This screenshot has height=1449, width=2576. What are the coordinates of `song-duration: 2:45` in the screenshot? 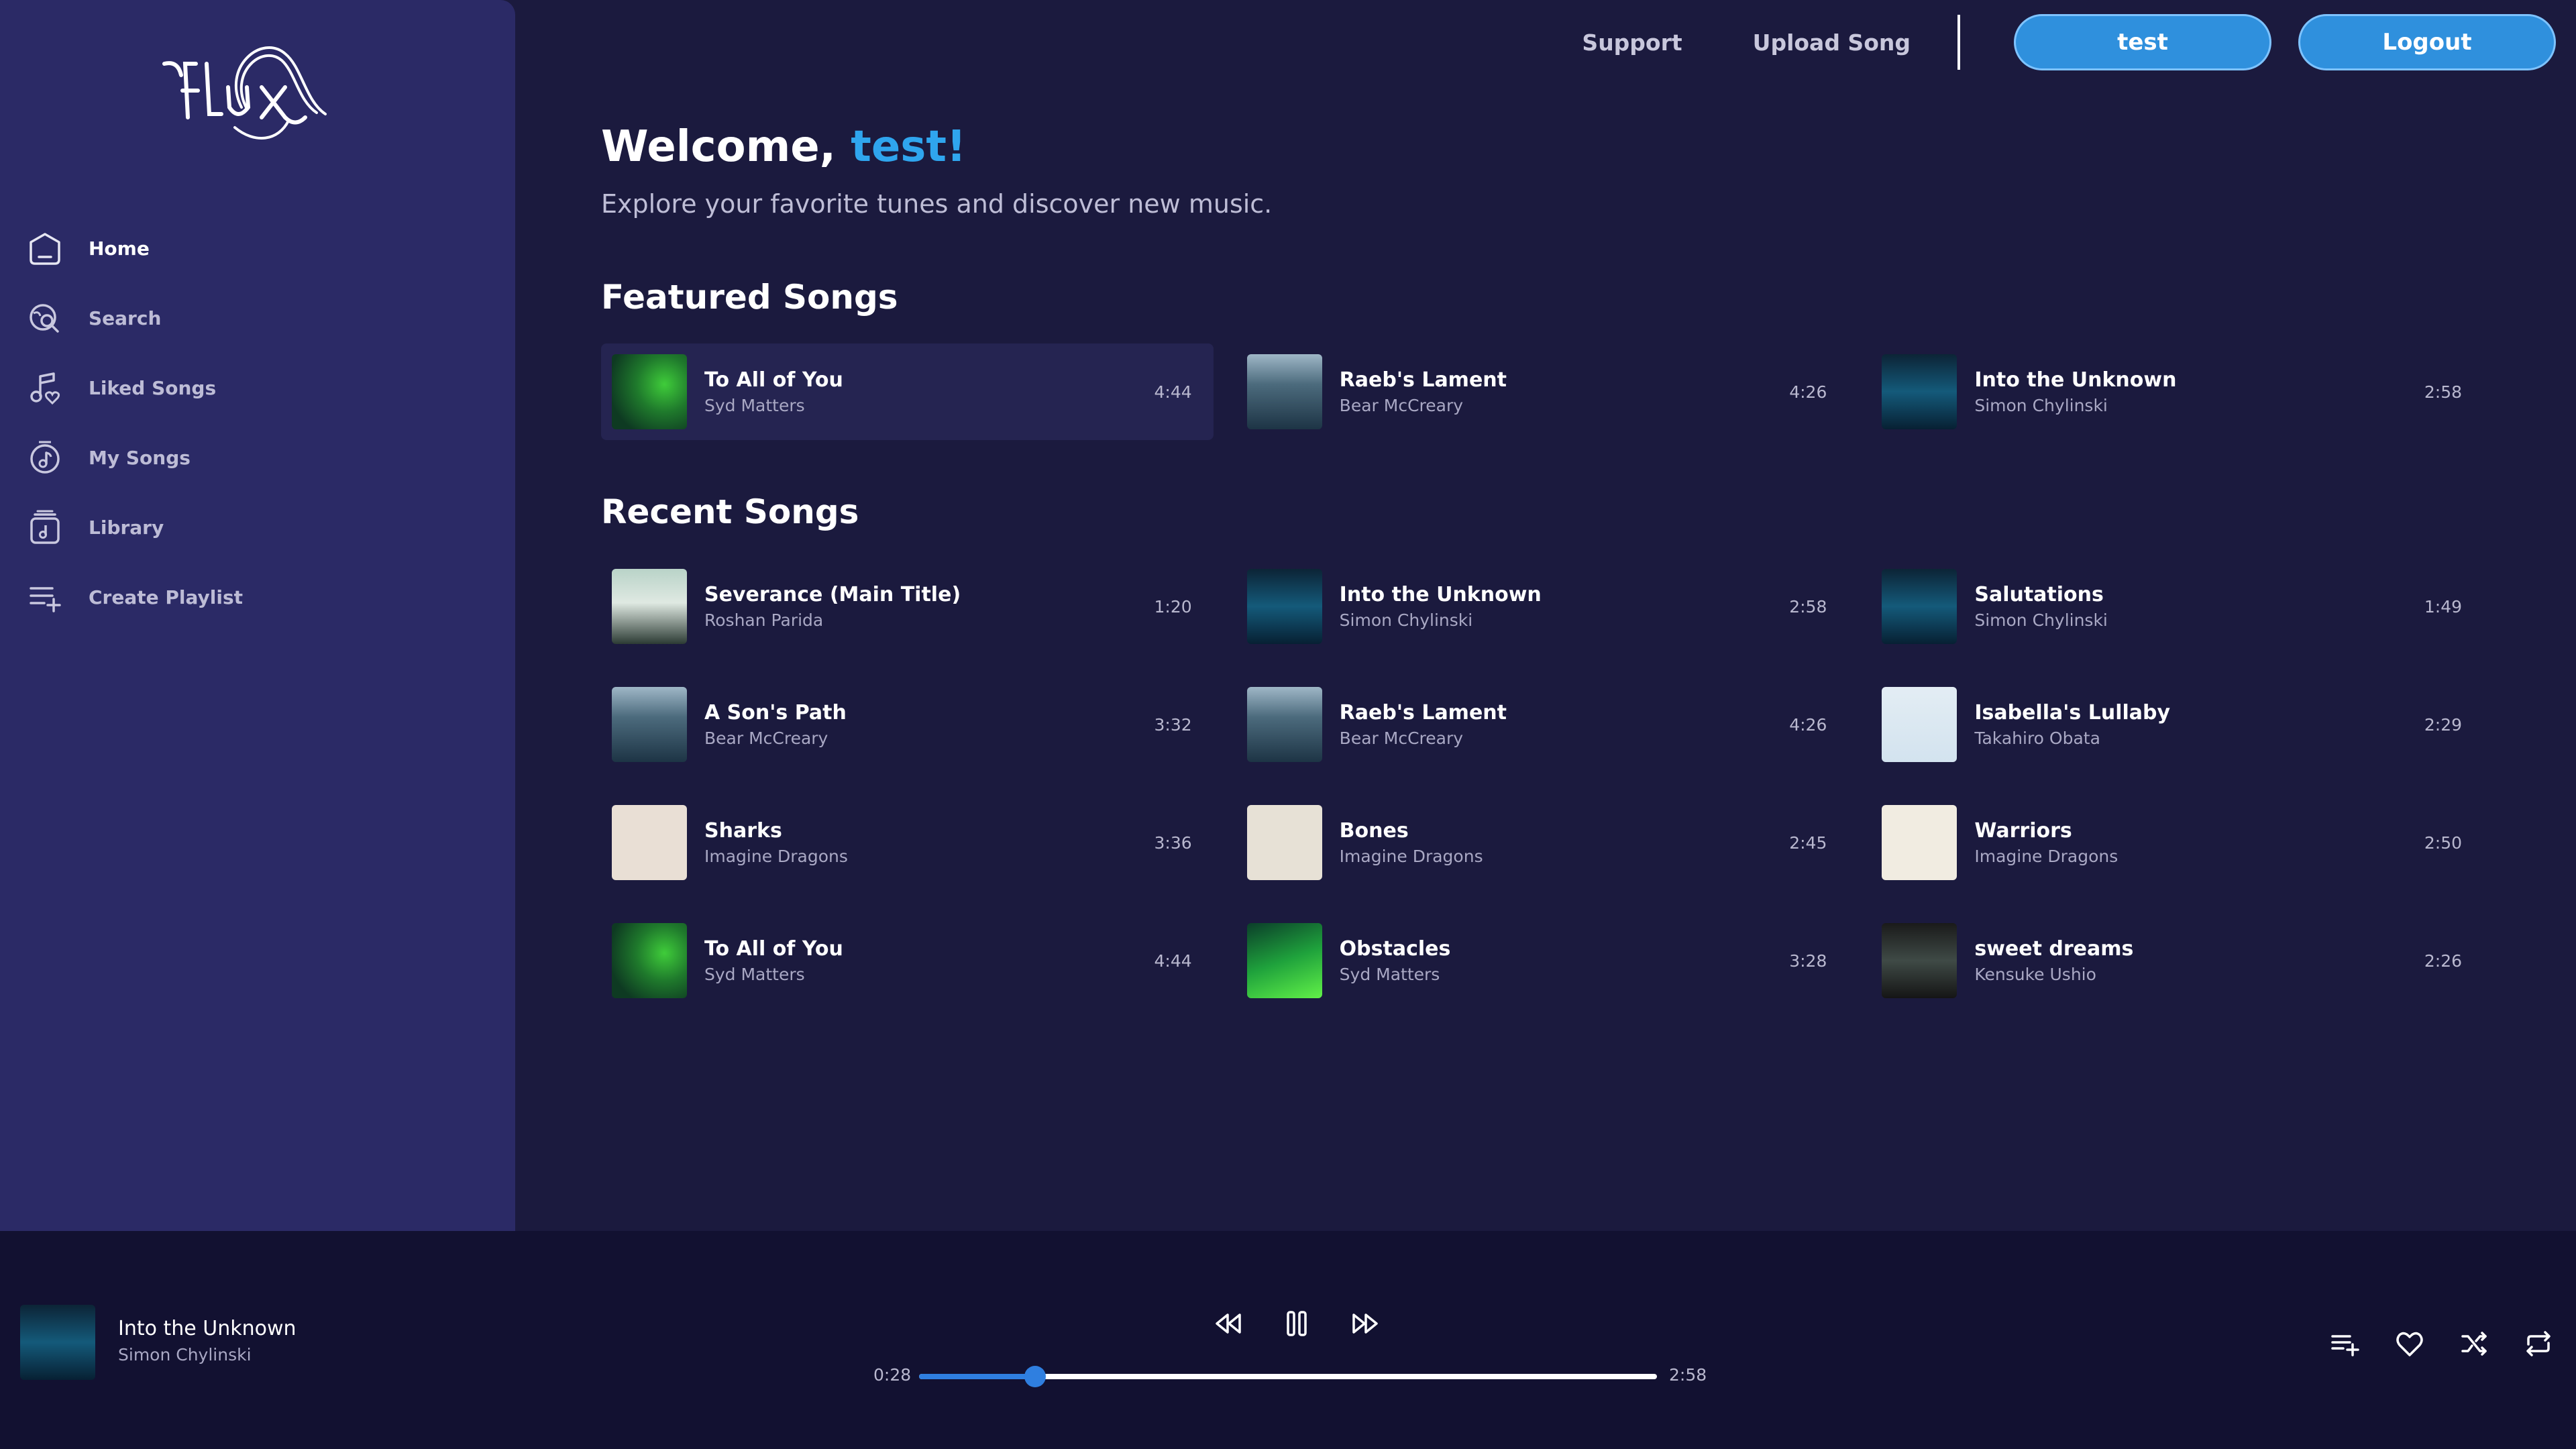 It's located at (1808, 843).